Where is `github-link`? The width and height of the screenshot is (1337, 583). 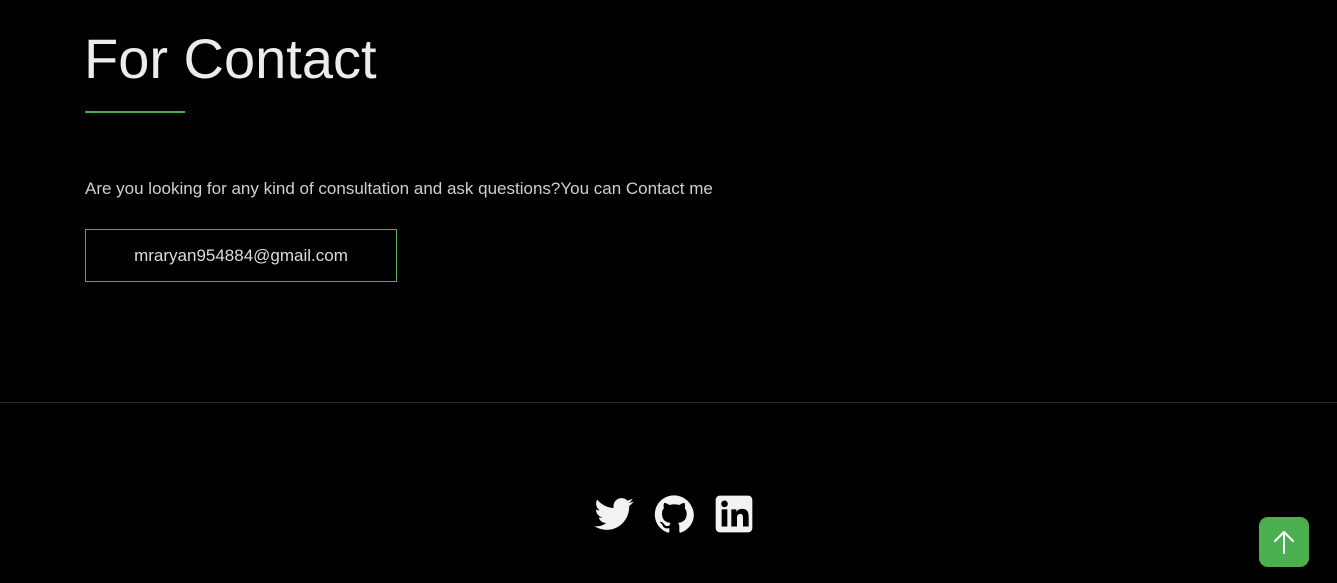 github-link is located at coordinates (674, 514).